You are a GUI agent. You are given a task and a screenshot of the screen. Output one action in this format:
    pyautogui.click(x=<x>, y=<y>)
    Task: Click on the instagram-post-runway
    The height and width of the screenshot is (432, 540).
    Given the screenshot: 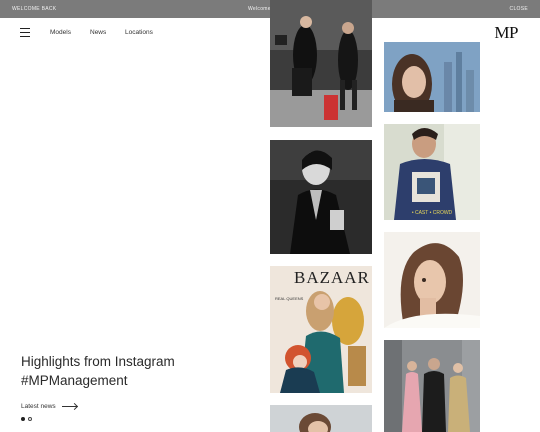 What is the action you would take?
    pyautogui.click(x=321, y=63)
    